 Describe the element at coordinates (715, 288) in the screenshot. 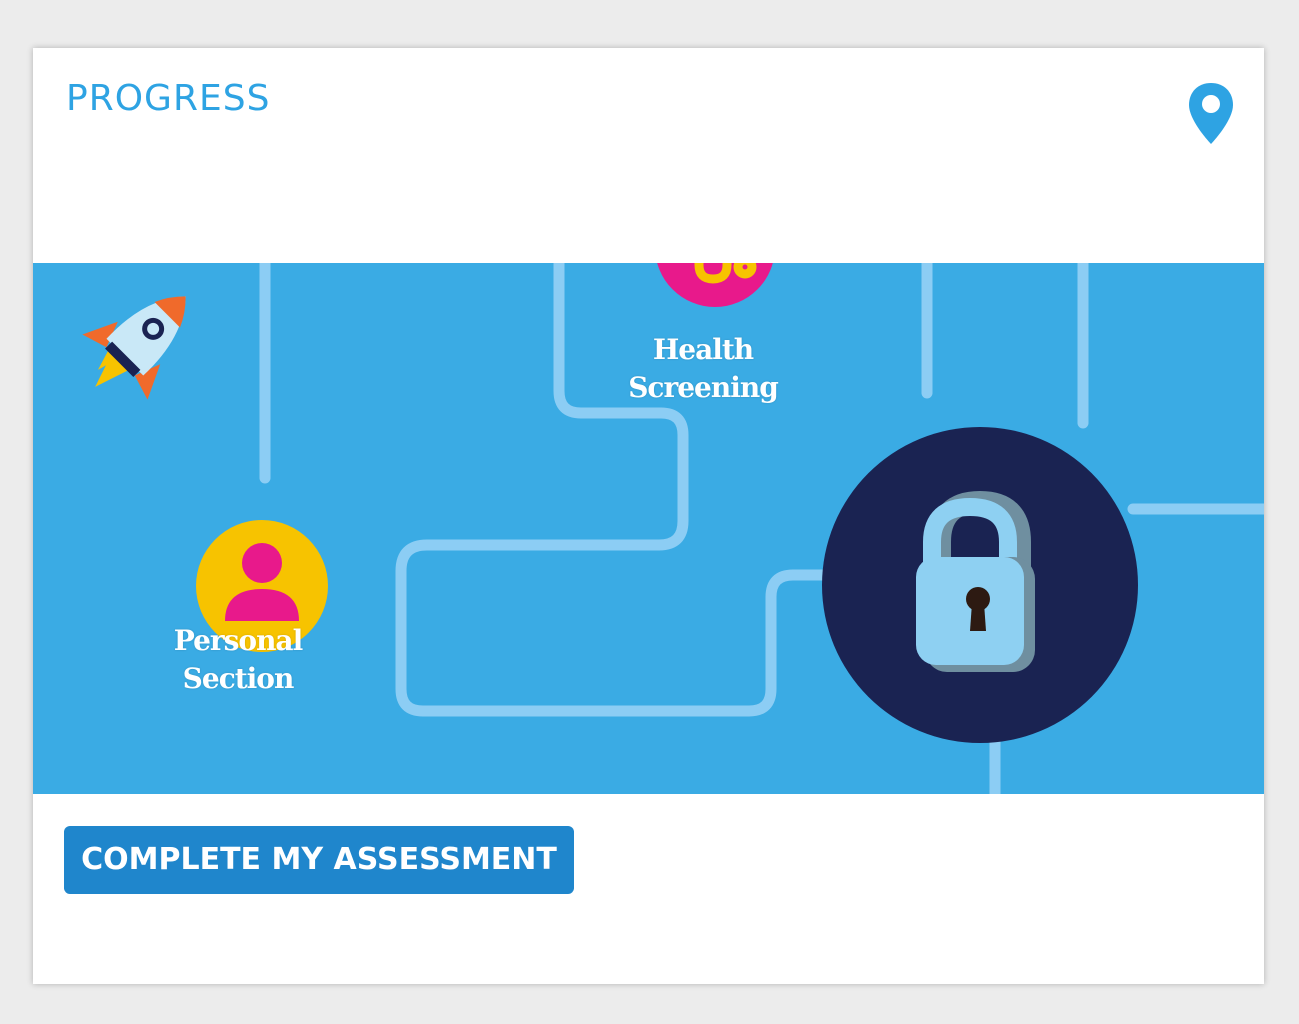

I see `health-screening-node` at that location.